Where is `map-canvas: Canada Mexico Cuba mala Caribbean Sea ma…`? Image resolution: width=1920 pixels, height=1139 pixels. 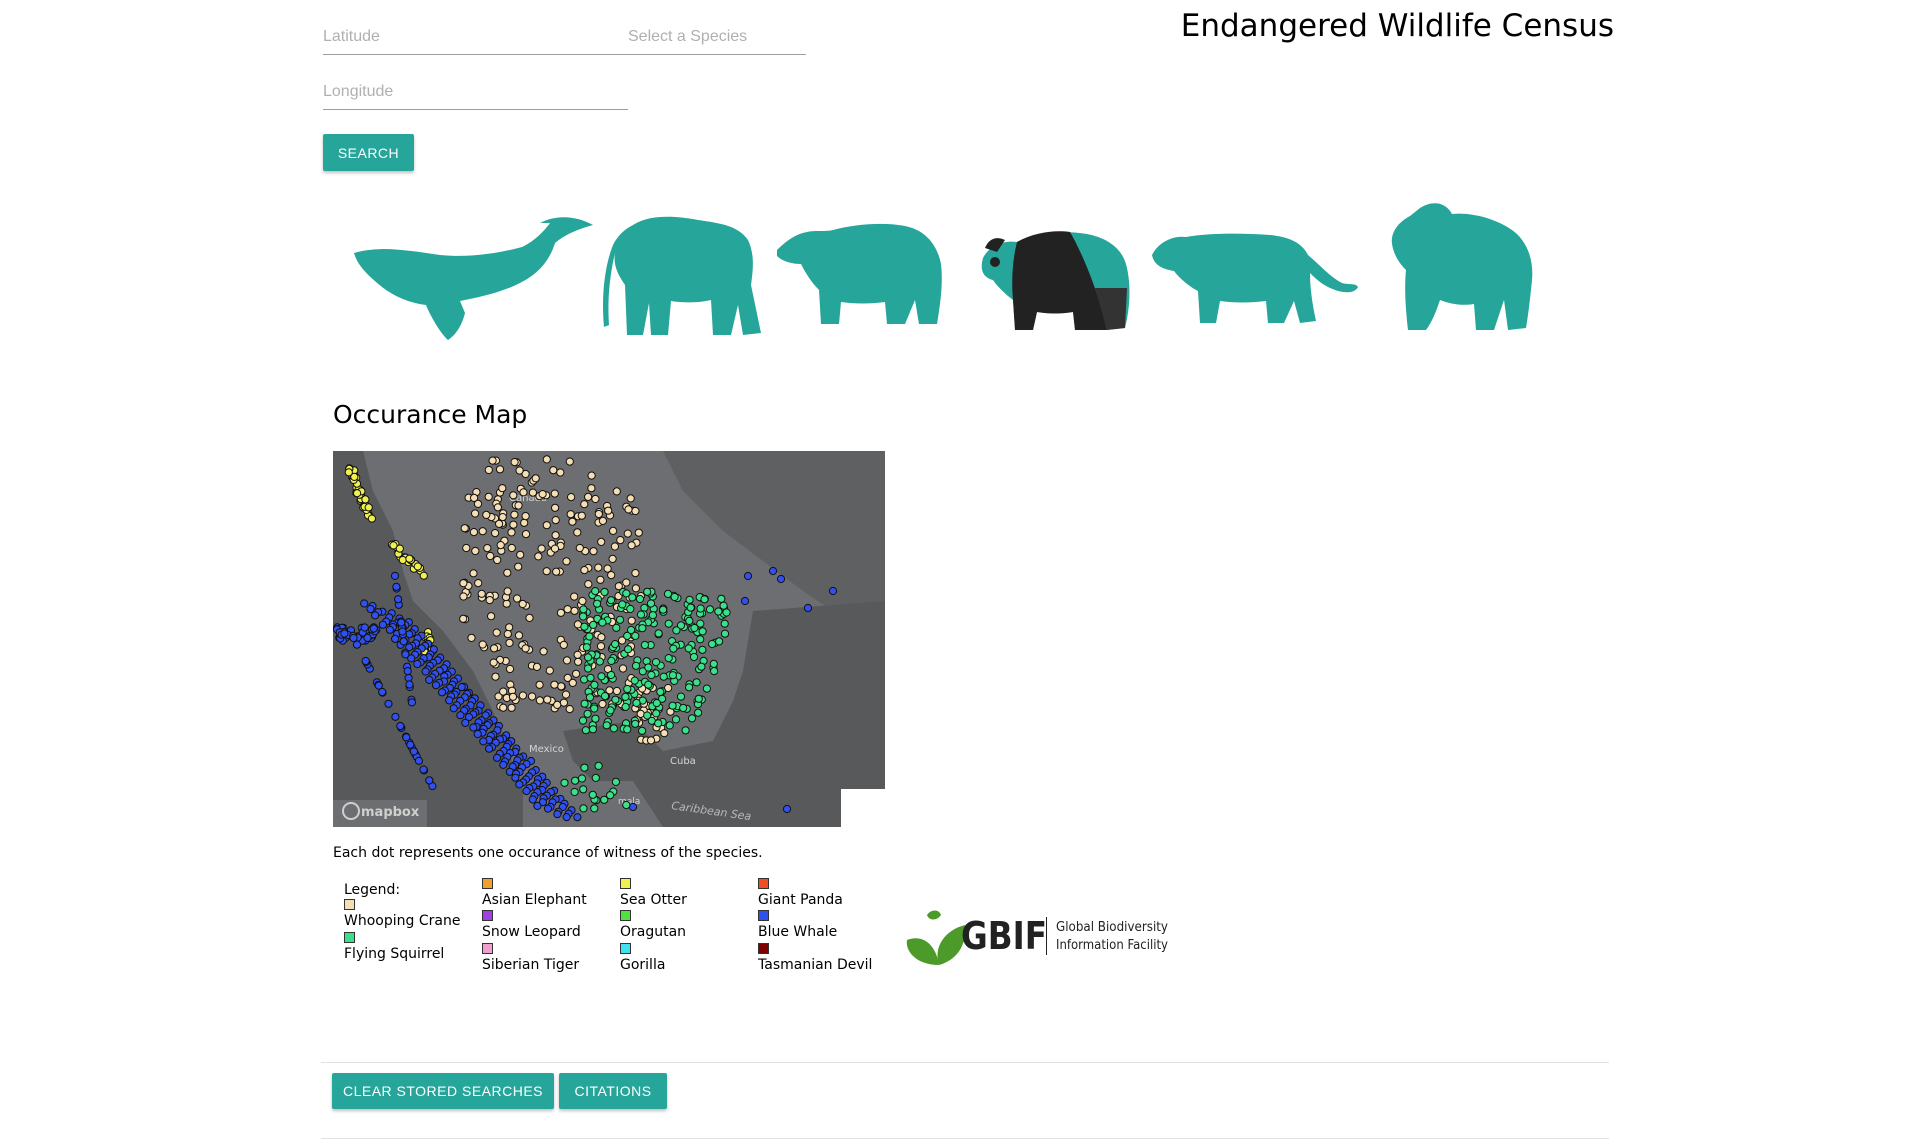 map-canvas: Canada Mexico Cuba mala Caribbean Sea ma… is located at coordinates (609, 639).